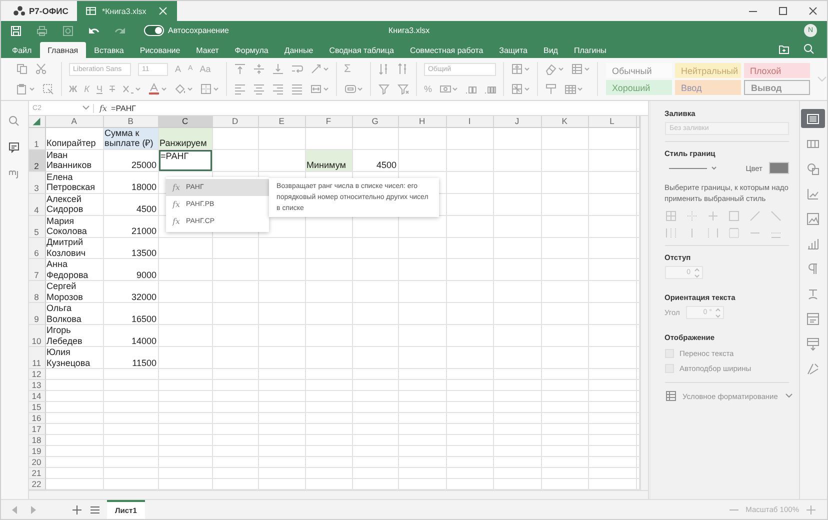 Image resolution: width=828 pixels, height=520 pixels. I want to click on document-tab: *Книга3.xlsx, so click(127, 11).